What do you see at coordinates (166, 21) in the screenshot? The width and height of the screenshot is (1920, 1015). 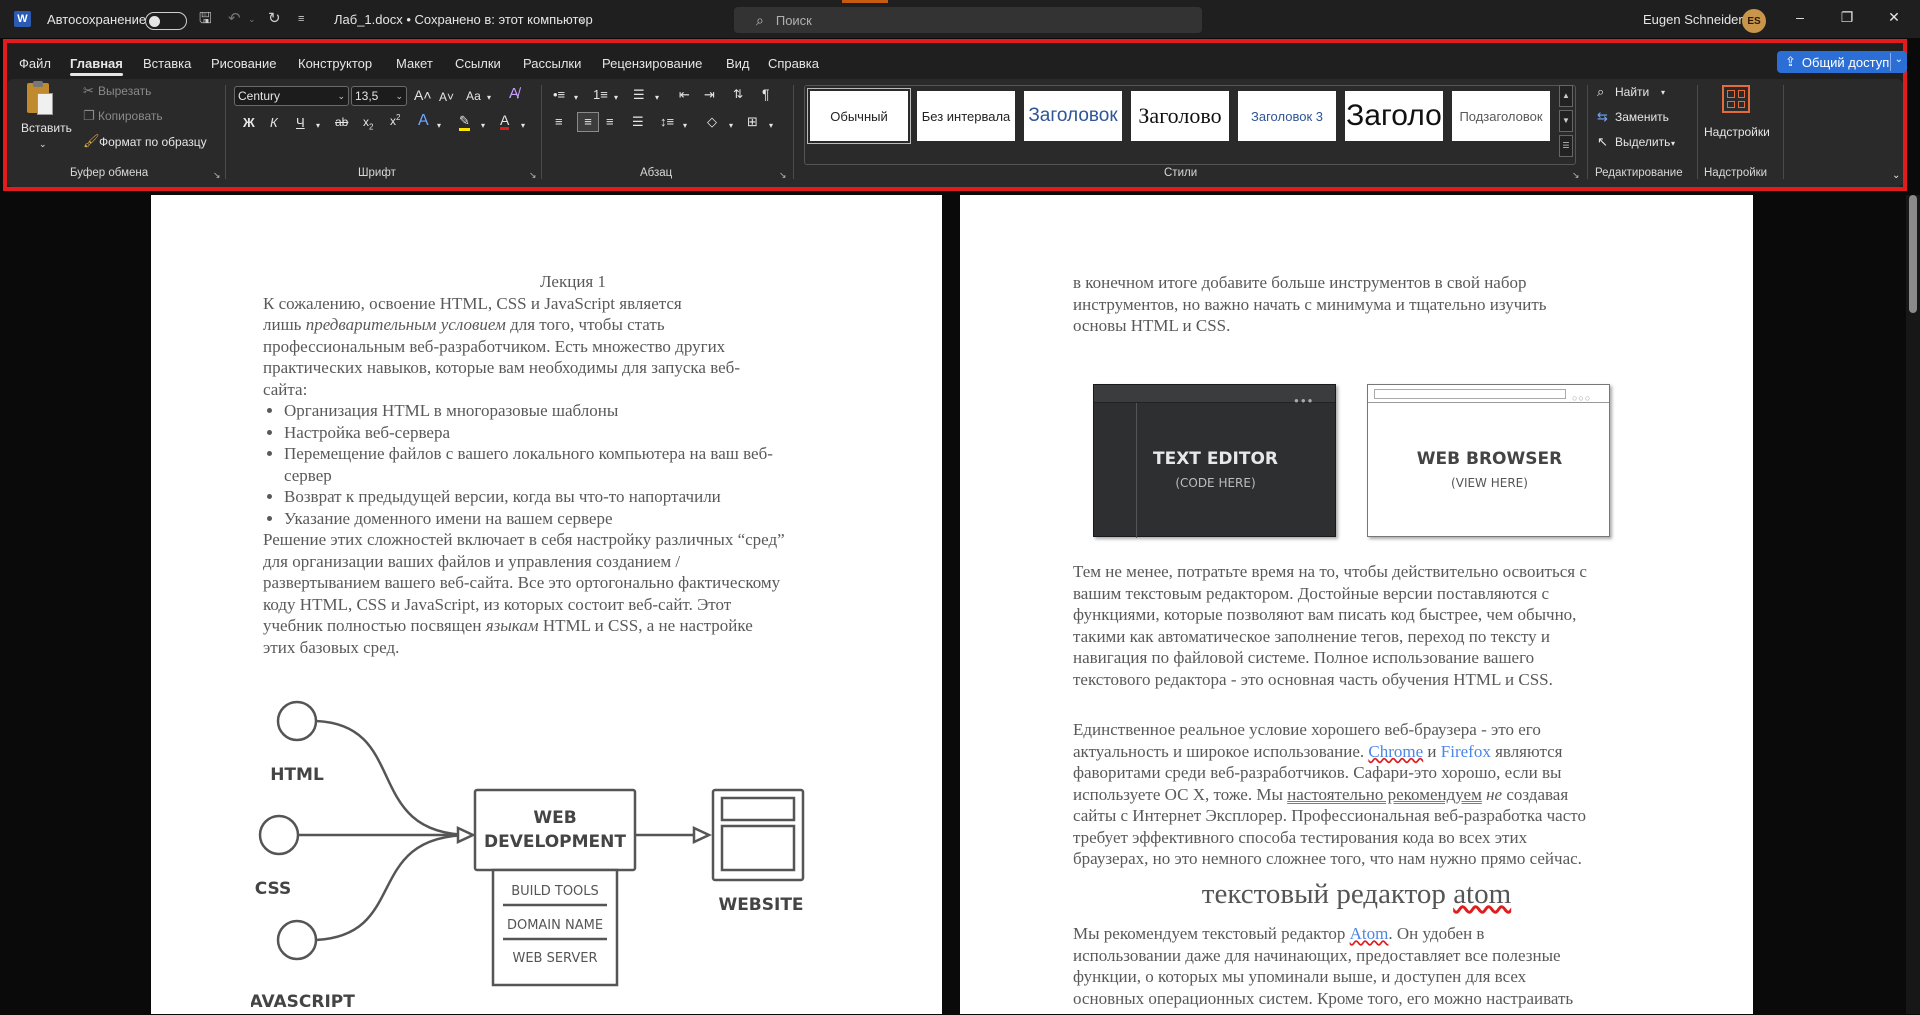 I see `autosave-toggle` at bounding box center [166, 21].